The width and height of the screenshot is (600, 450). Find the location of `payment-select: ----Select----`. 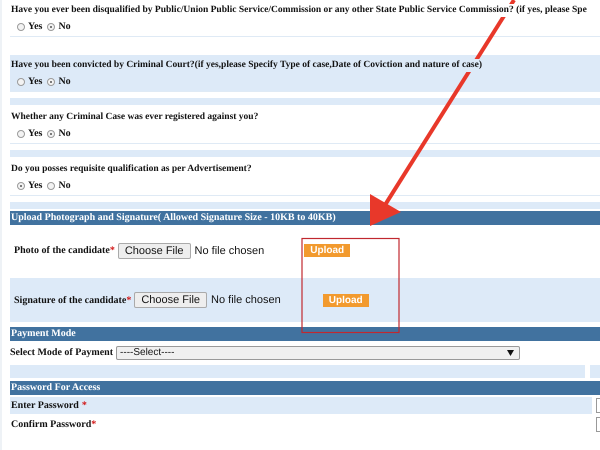

payment-select: ----Select---- is located at coordinates (318, 353).